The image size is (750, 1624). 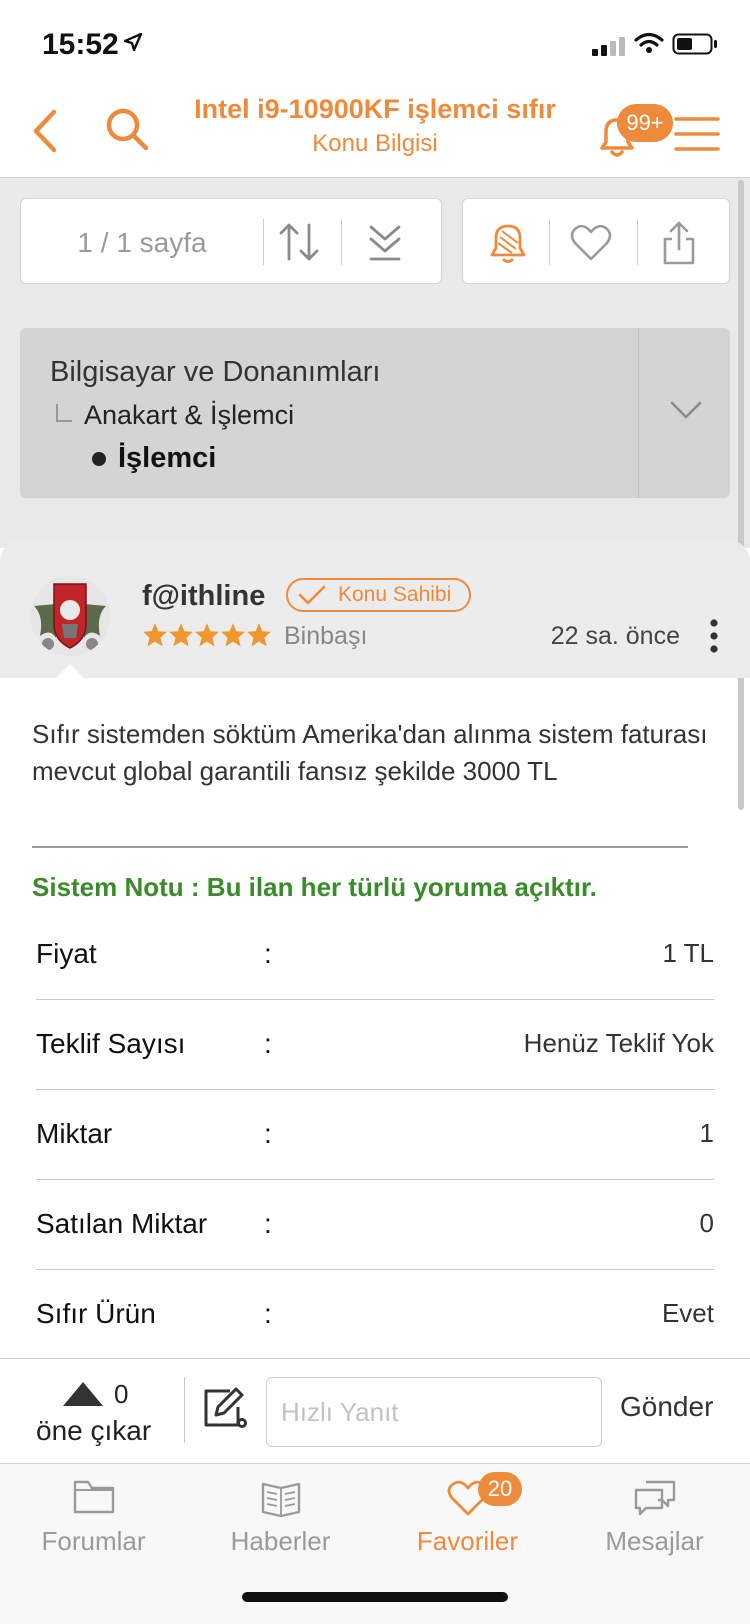 What do you see at coordinates (679, 242) in the screenshot?
I see `share-icon` at bounding box center [679, 242].